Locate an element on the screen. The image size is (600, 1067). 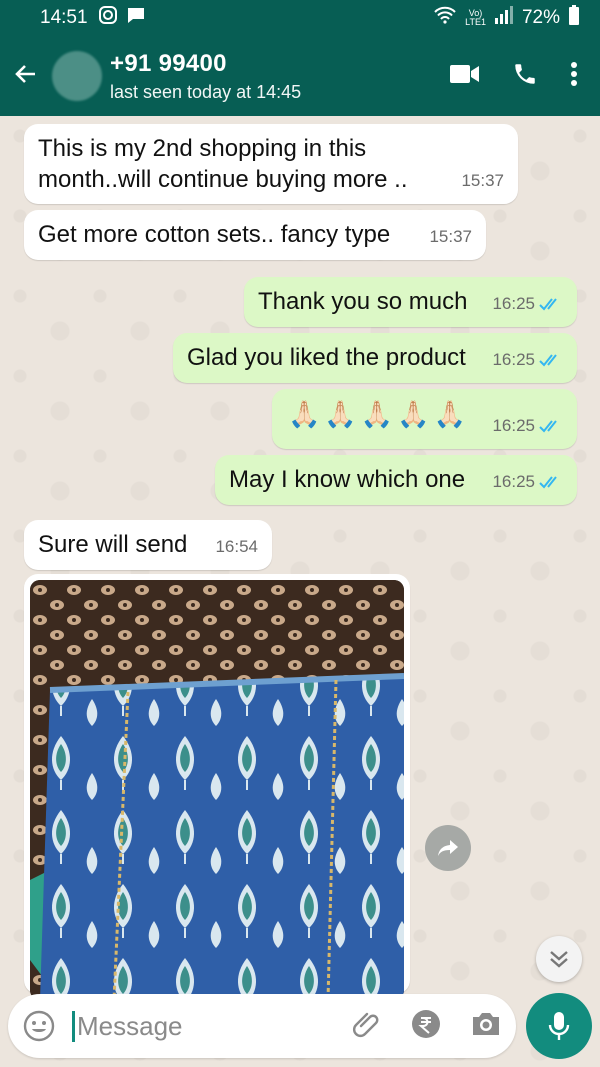
video-call-button is located at coordinates (465, 76).